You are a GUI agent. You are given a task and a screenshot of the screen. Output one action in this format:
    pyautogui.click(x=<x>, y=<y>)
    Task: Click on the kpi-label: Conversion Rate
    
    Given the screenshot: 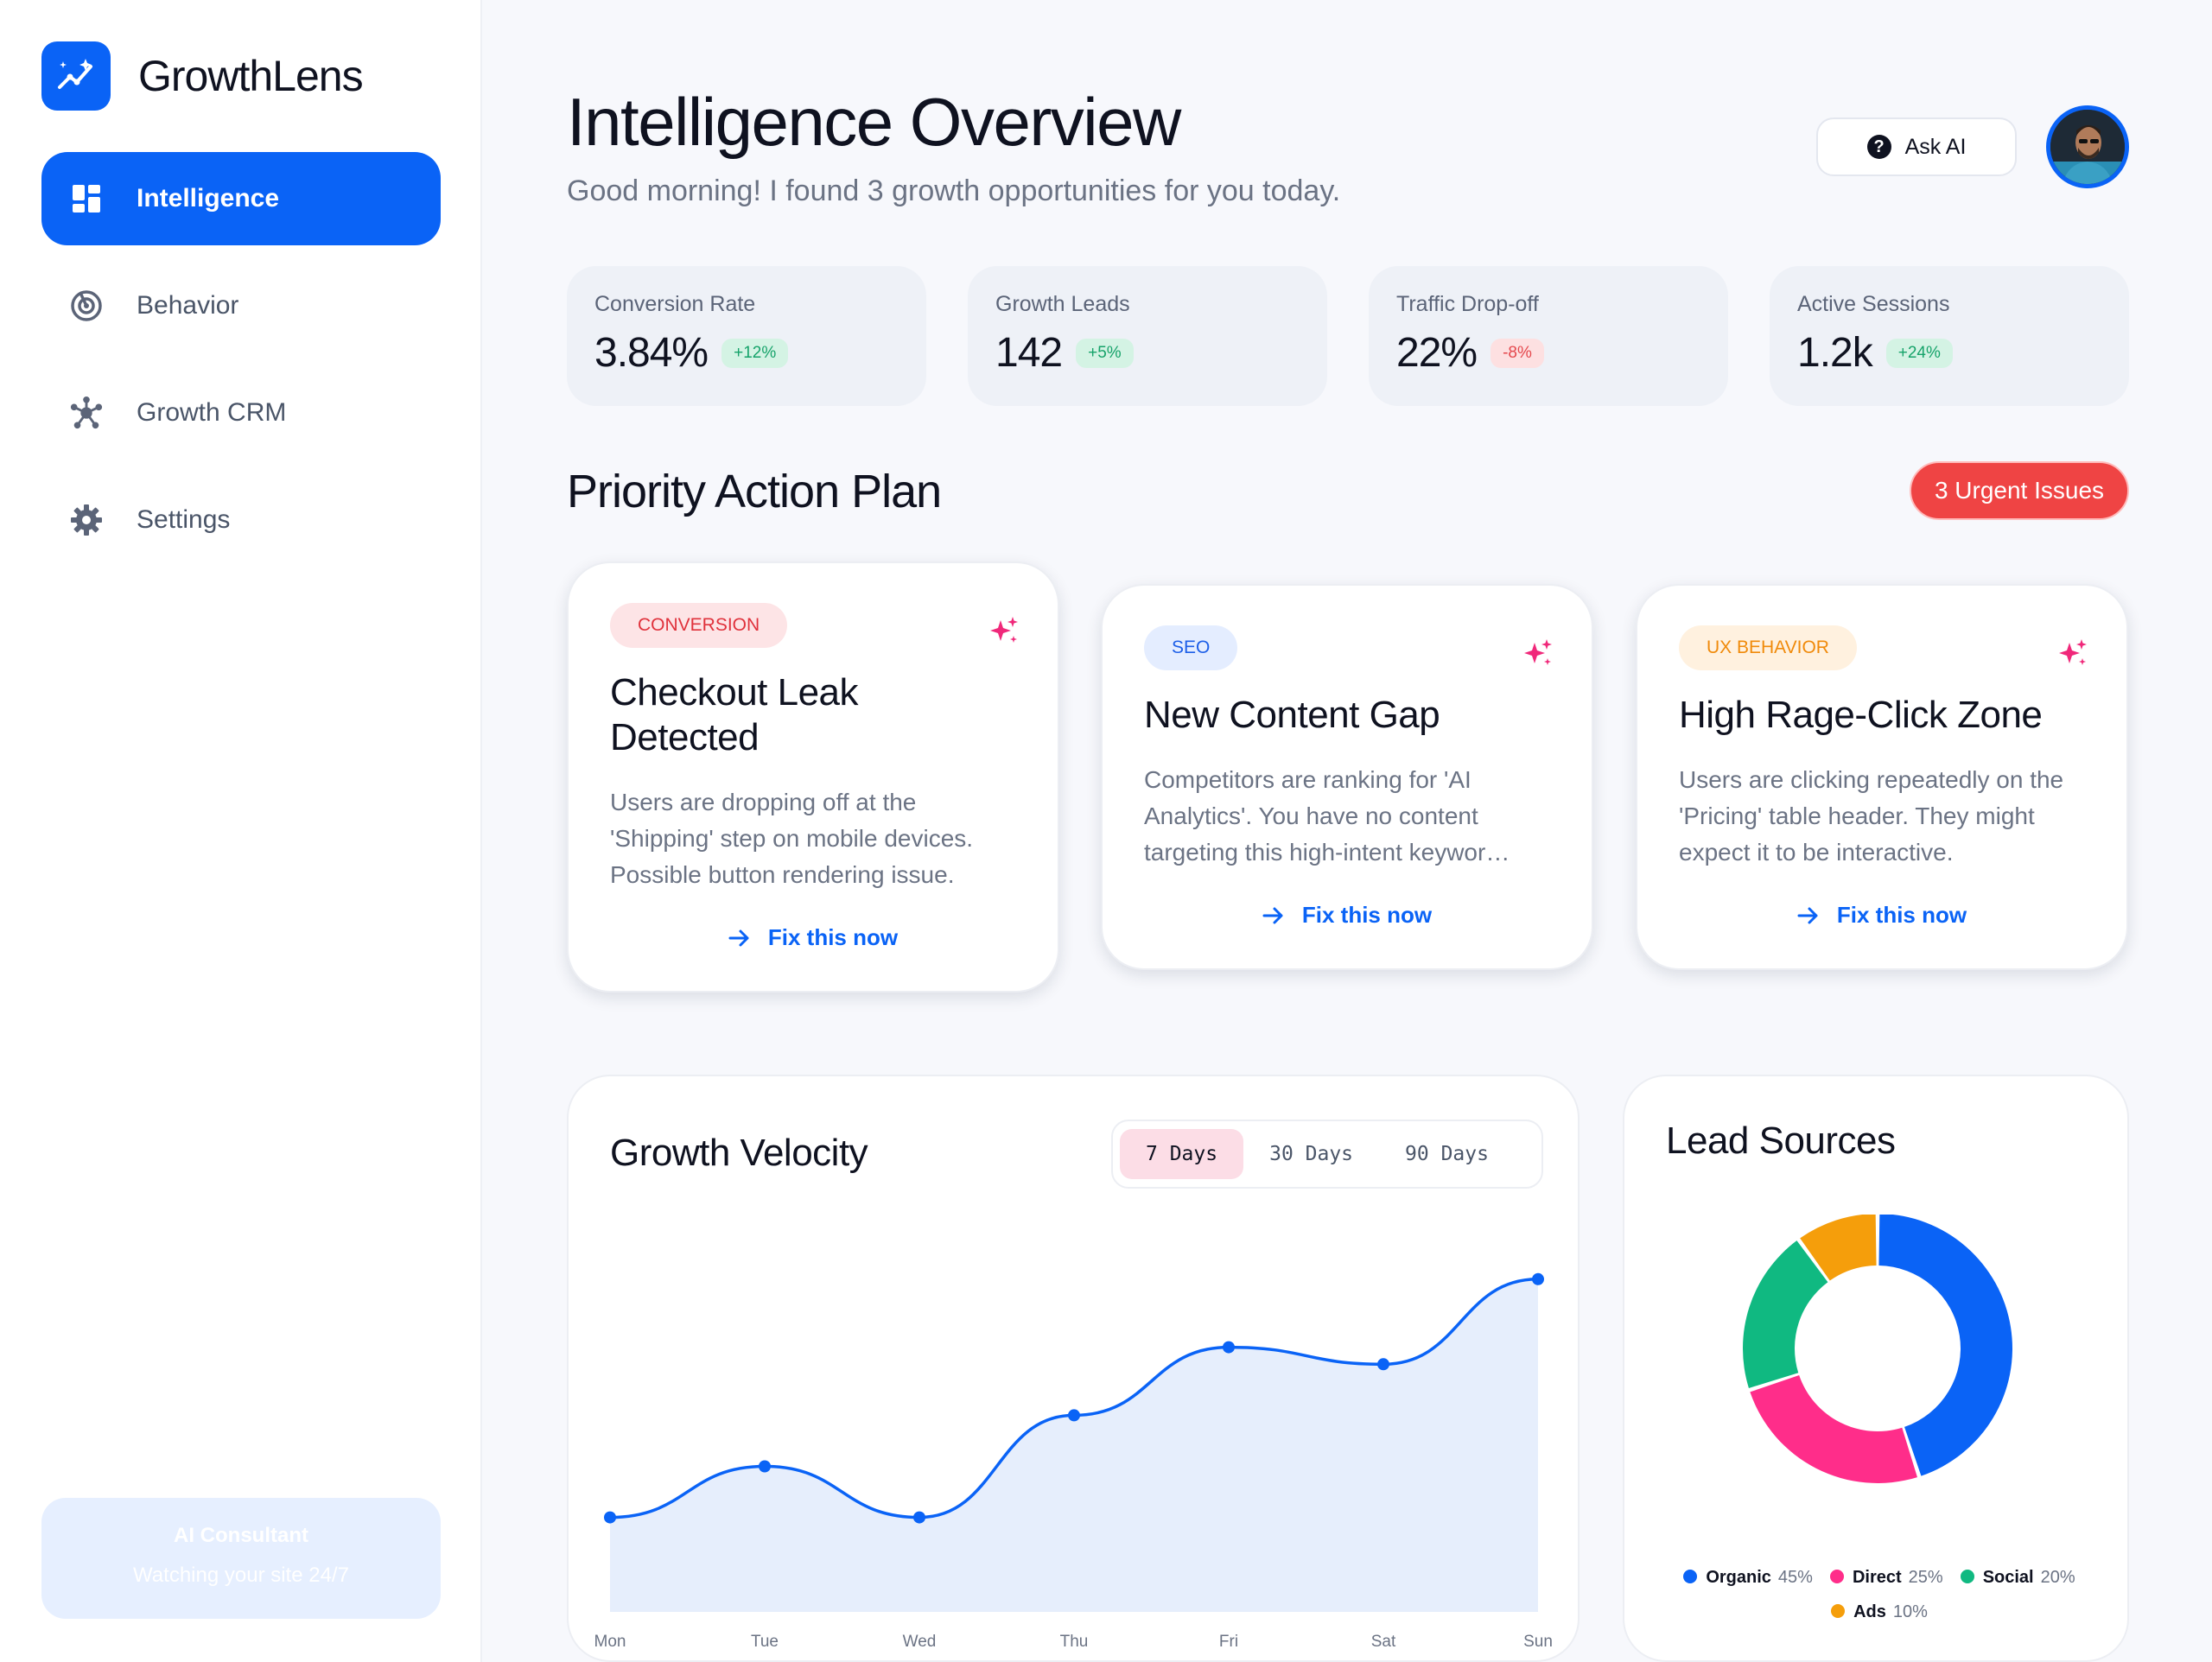 What is the action you would take?
    pyautogui.click(x=675, y=304)
    